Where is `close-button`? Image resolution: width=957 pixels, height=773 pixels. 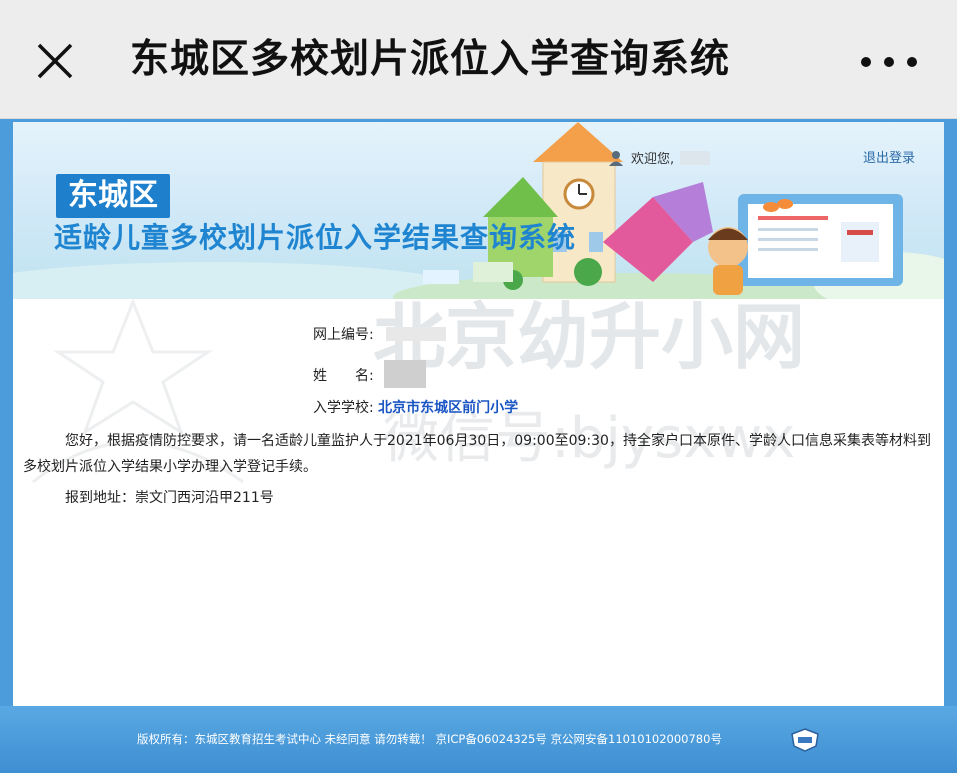 close-button is located at coordinates (55, 61).